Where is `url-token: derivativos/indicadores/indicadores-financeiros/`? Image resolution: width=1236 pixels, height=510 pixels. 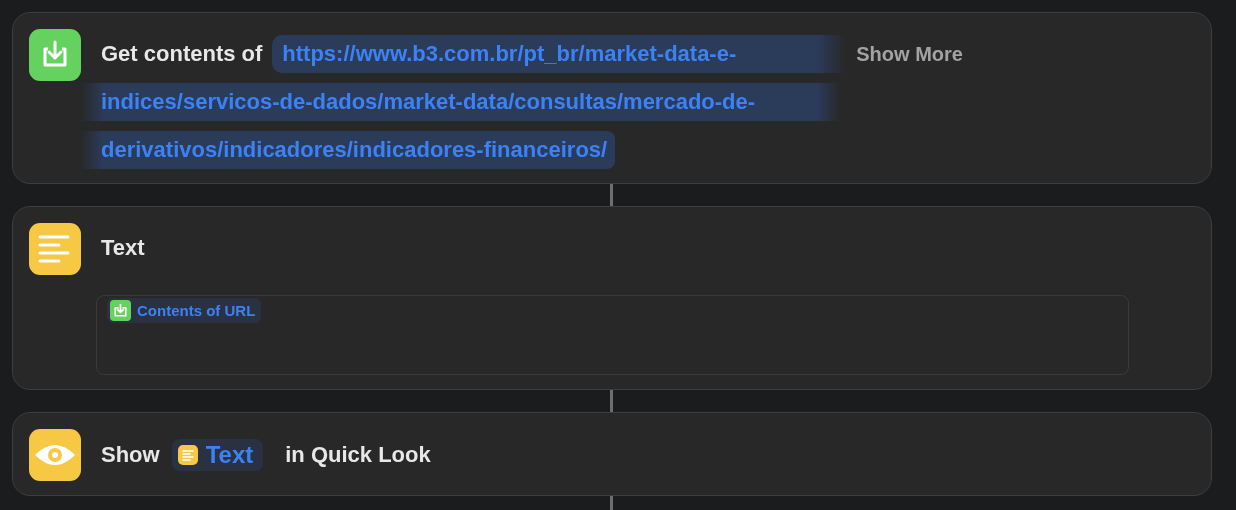 url-token: derivativos/indicadores/indicadores-financeiros/ is located at coordinates (348, 150).